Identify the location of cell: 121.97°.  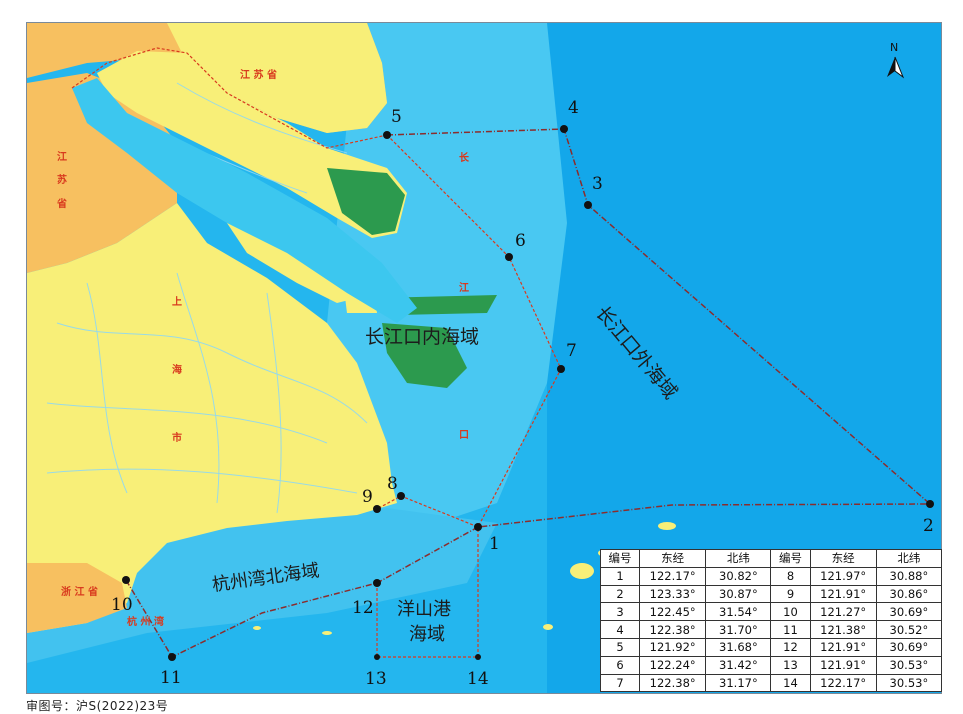
(843, 576).